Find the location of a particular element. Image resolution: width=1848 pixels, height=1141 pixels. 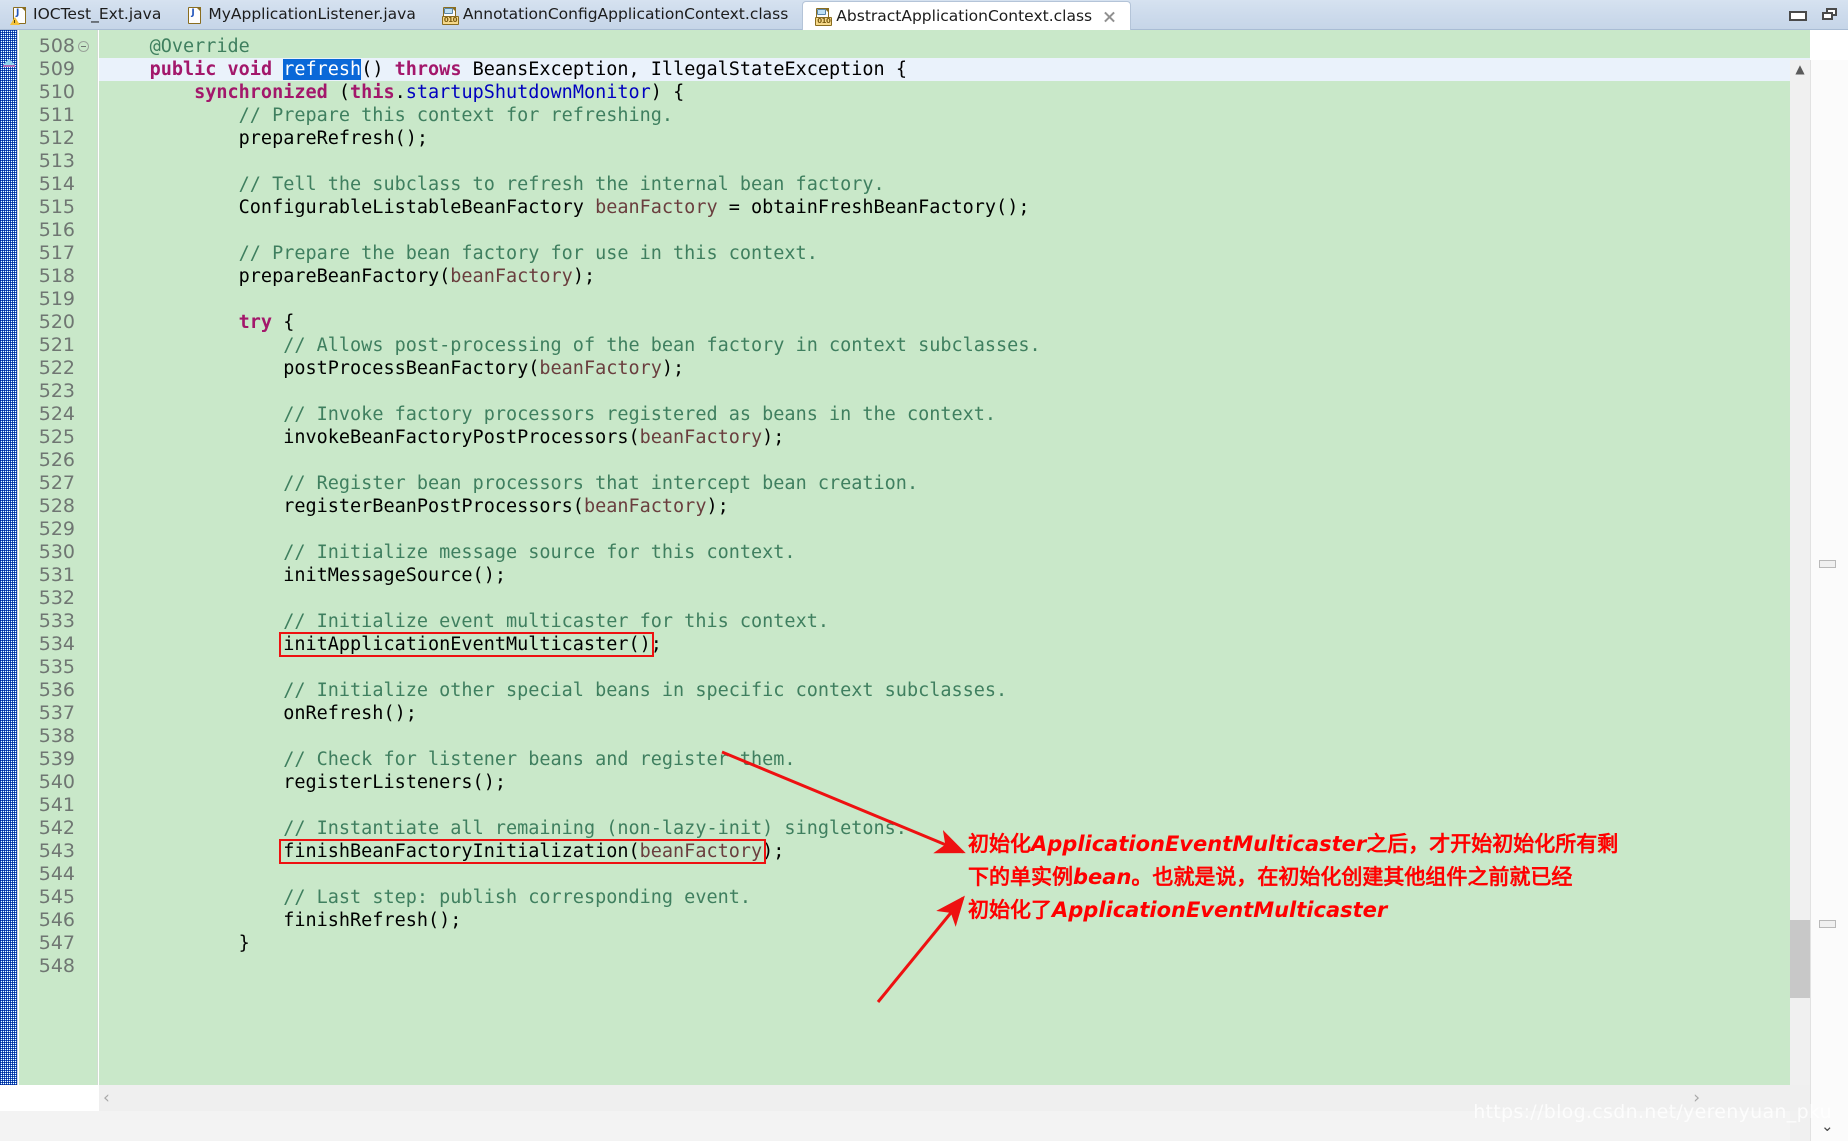

close-icon is located at coordinates (1109, 16).